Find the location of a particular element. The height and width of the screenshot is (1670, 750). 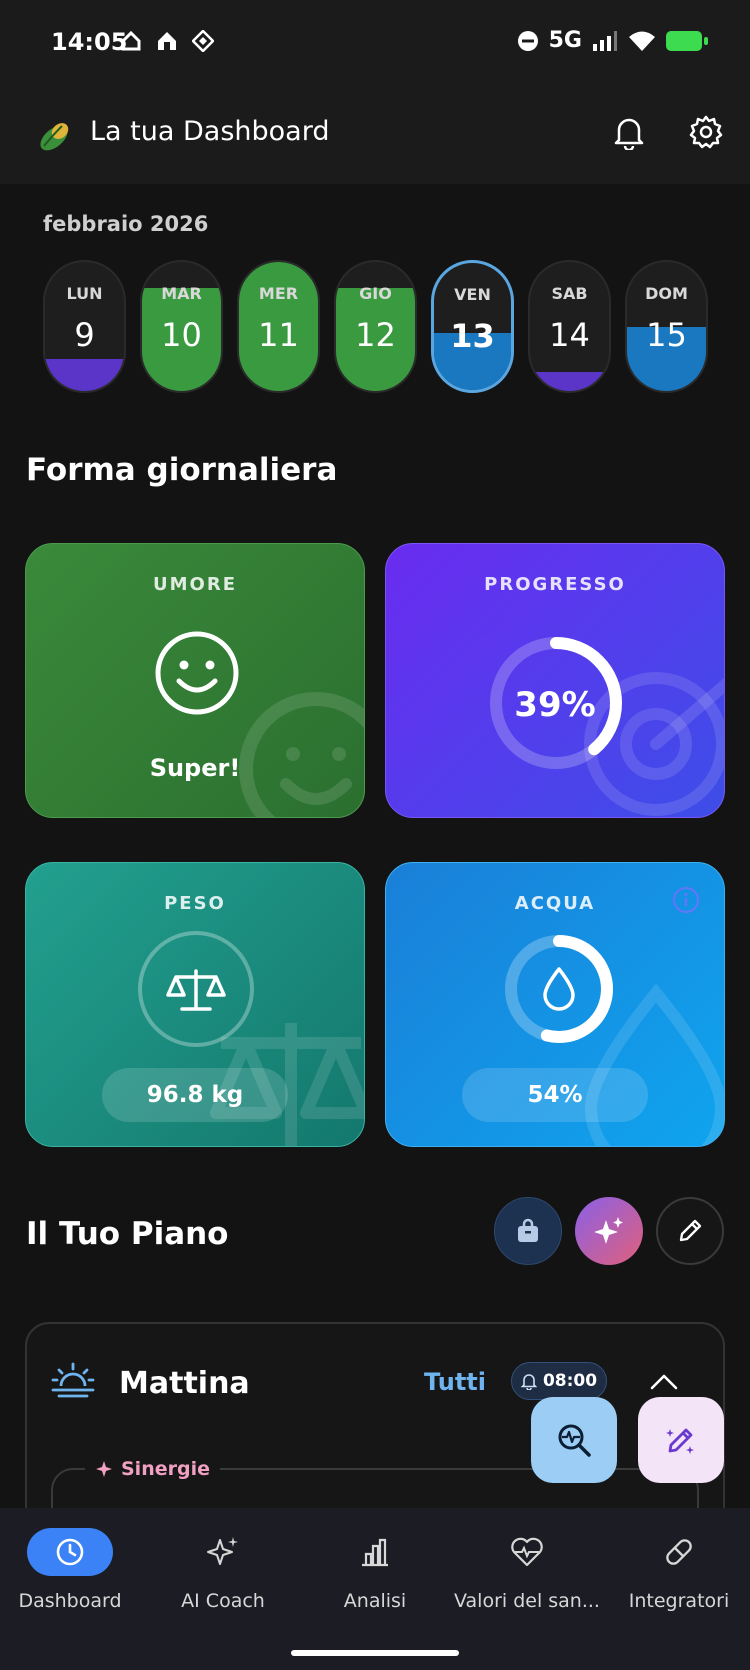

diamond-icon is located at coordinates (203, 41).